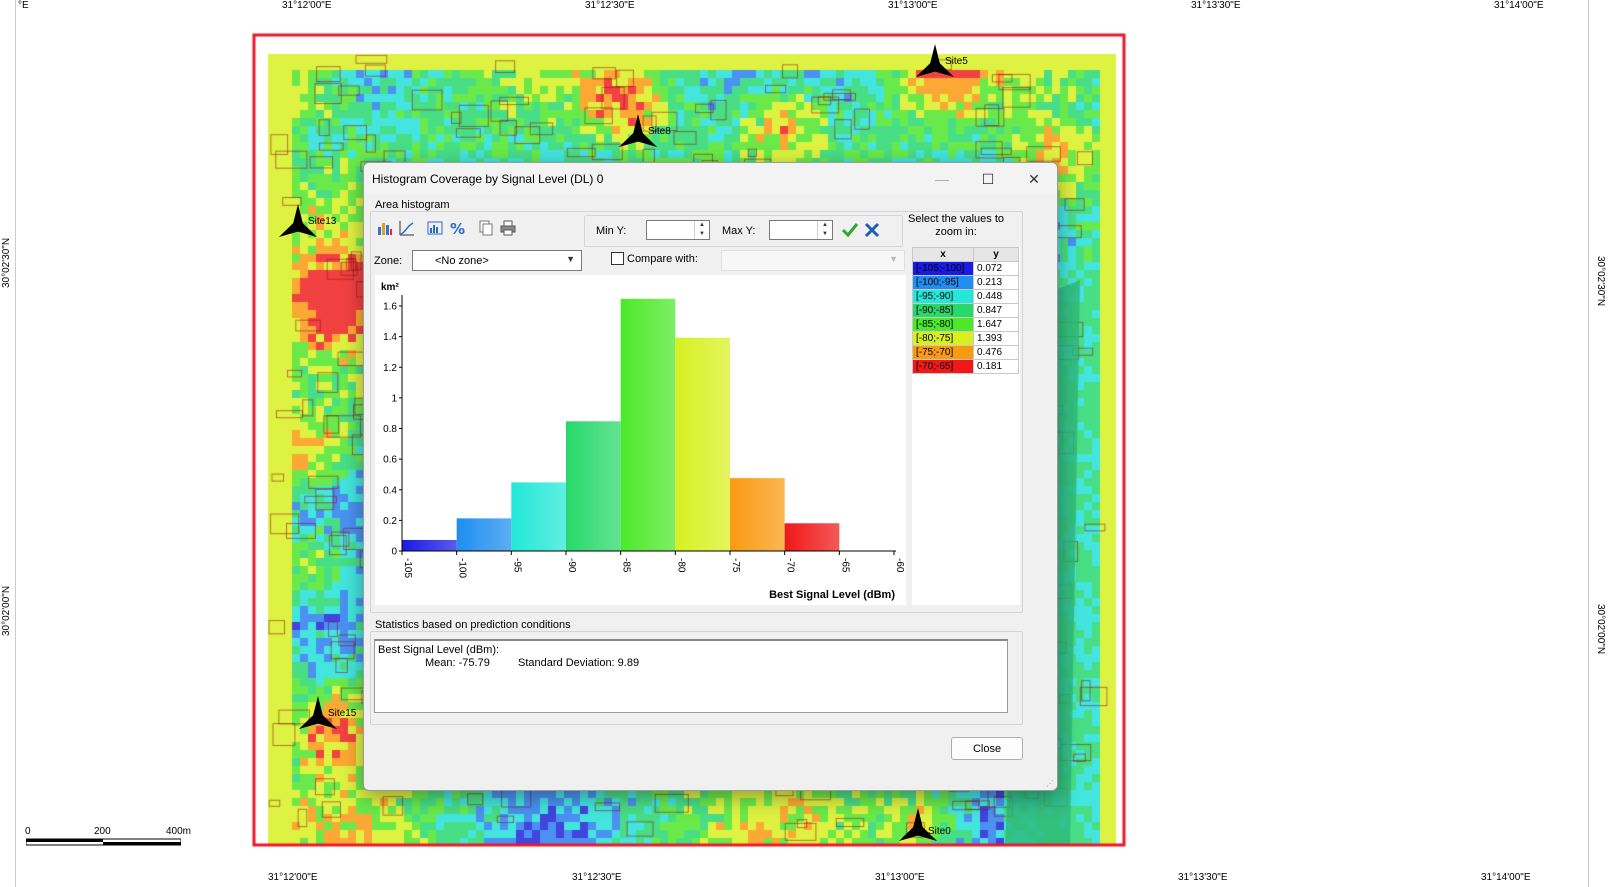 This screenshot has width=1608, height=887. What do you see at coordinates (680, 565) in the screenshot?
I see `x-tick-label: -80` at bounding box center [680, 565].